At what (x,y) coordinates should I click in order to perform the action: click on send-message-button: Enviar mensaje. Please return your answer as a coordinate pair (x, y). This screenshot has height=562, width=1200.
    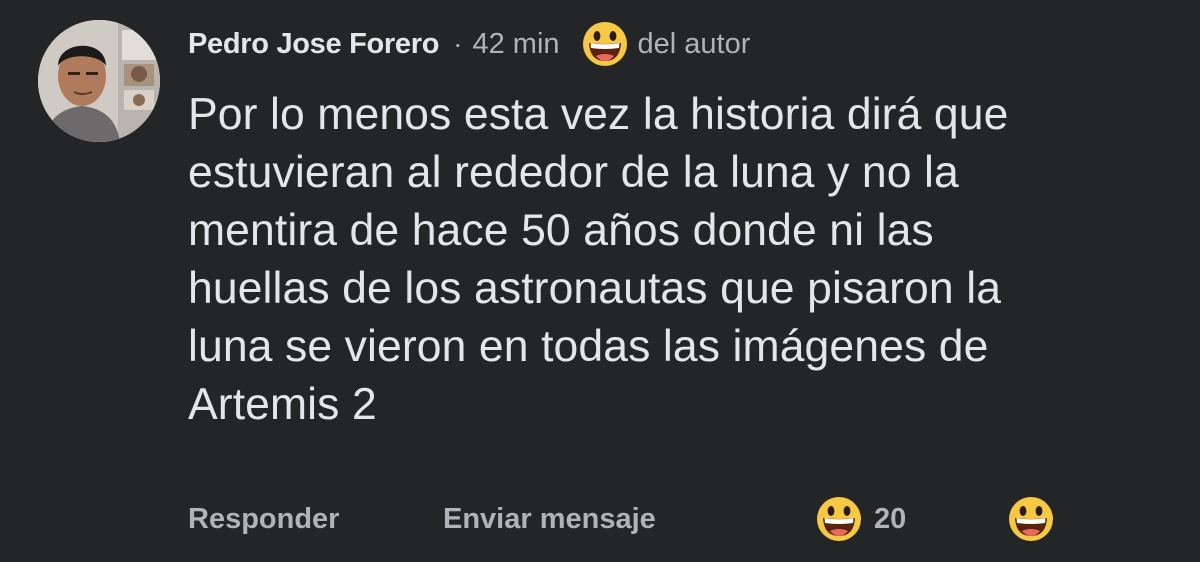
    Looking at the image, I should click on (549, 519).